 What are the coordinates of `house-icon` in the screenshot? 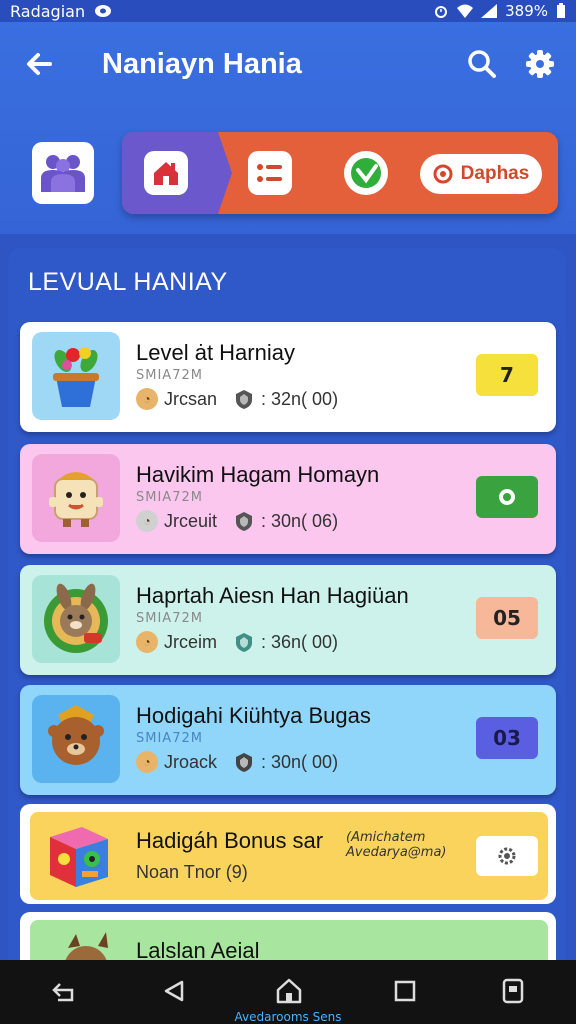 It's located at (166, 173).